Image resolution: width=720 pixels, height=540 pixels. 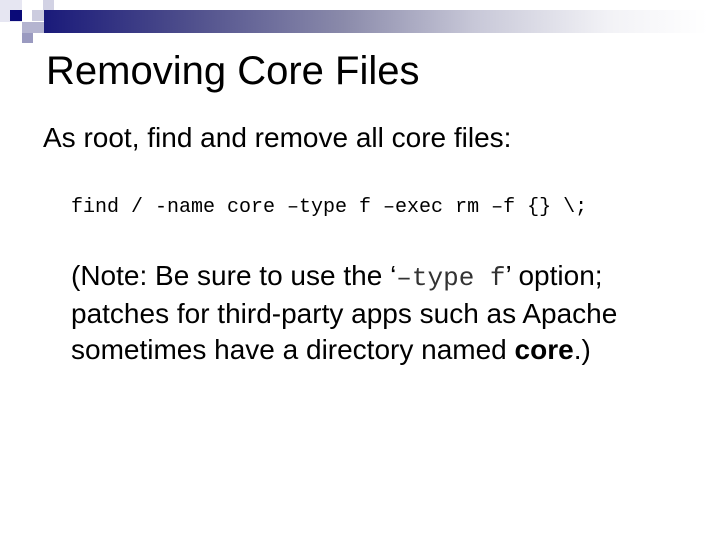 What do you see at coordinates (231, 275) in the screenshot?
I see `note-open: (Note: Be sure to use the` at bounding box center [231, 275].